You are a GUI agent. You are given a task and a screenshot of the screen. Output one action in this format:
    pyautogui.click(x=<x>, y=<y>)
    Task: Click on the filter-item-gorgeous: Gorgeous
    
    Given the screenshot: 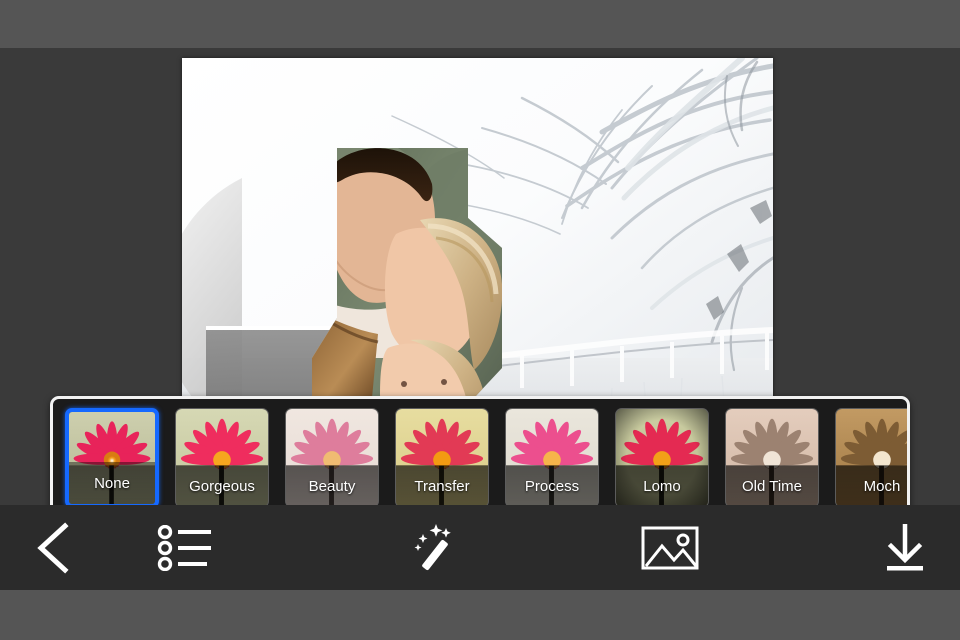 What is the action you would take?
    pyautogui.click(x=222, y=458)
    